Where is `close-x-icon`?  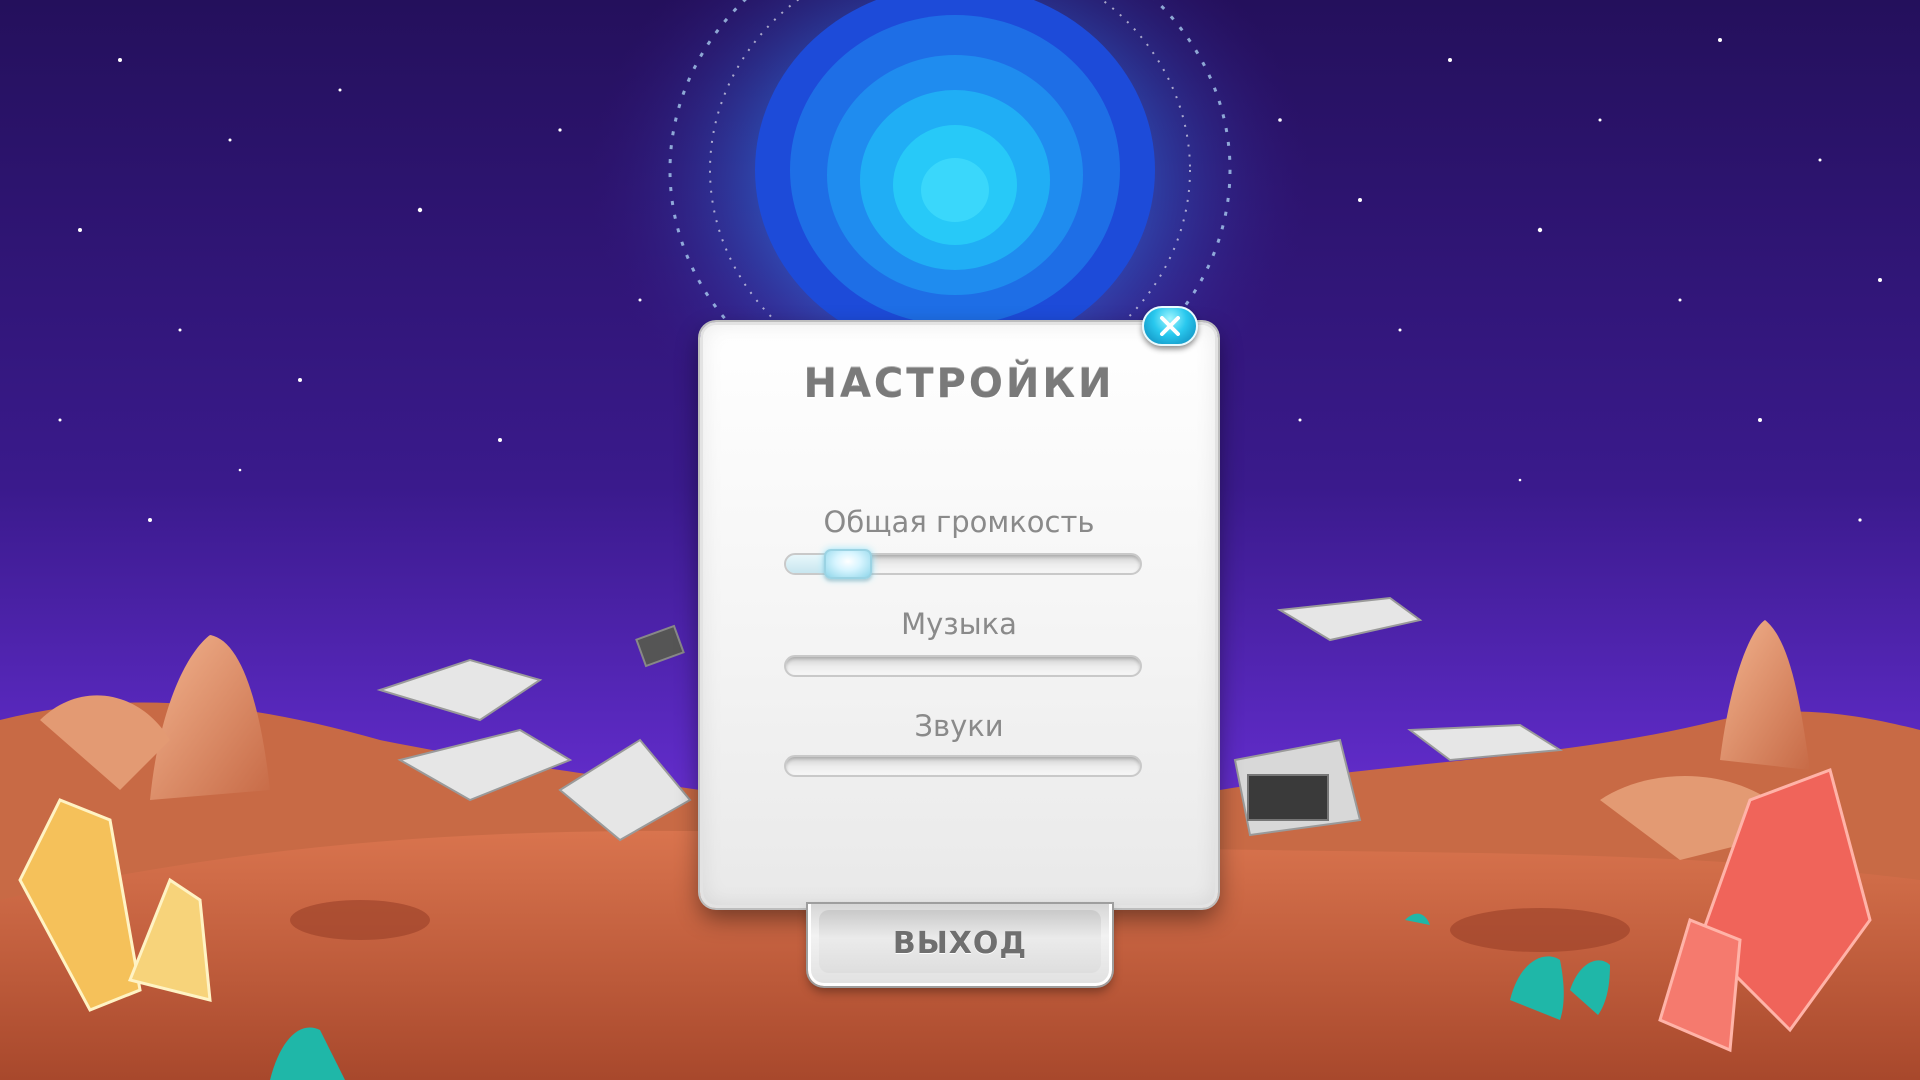 close-x-icon is located at coordinates (1170, 326).